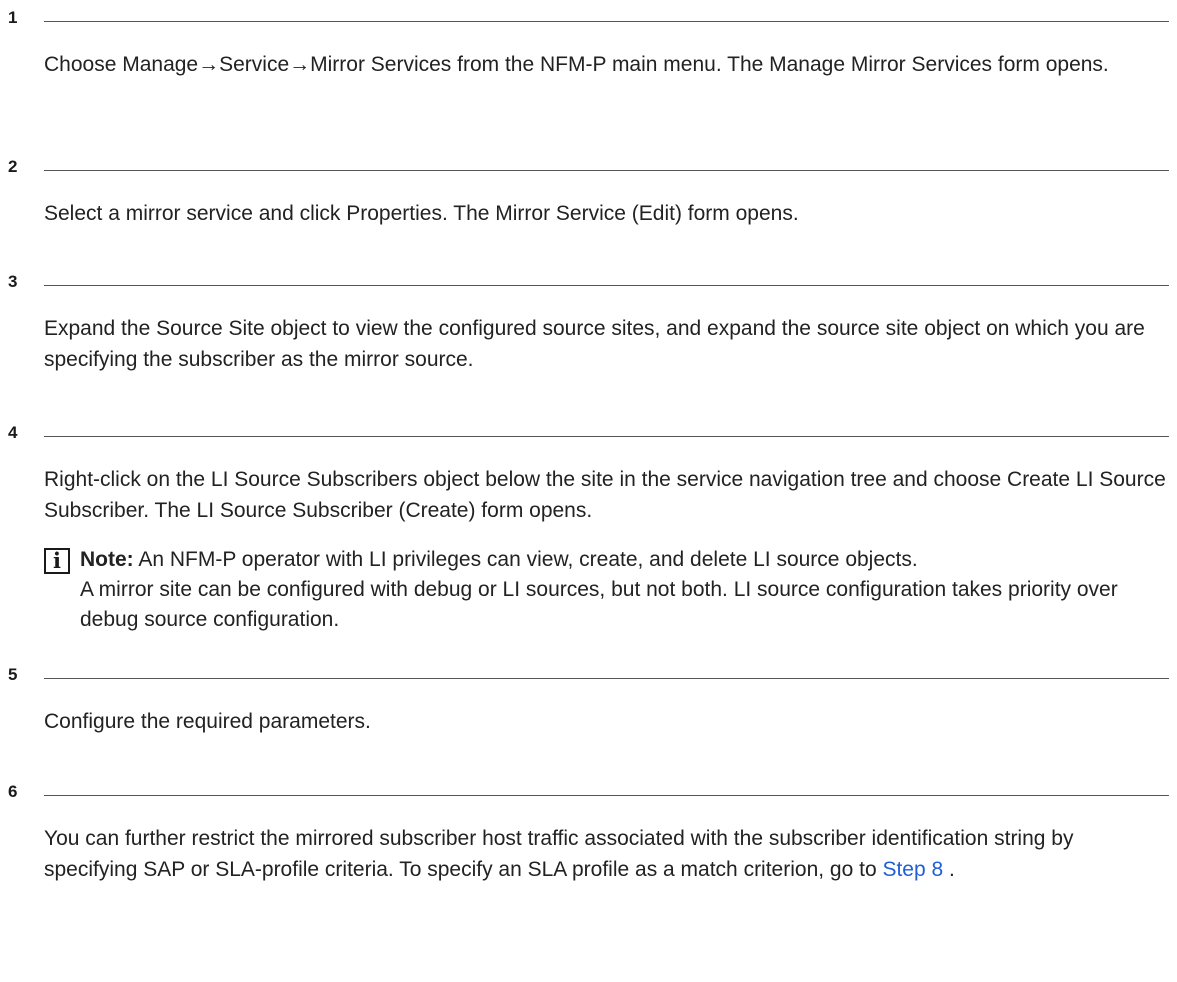 The height and width of the screenshot is (982, 1177). I want to click on step-text: Configure the required parameters., so click(207, 721).